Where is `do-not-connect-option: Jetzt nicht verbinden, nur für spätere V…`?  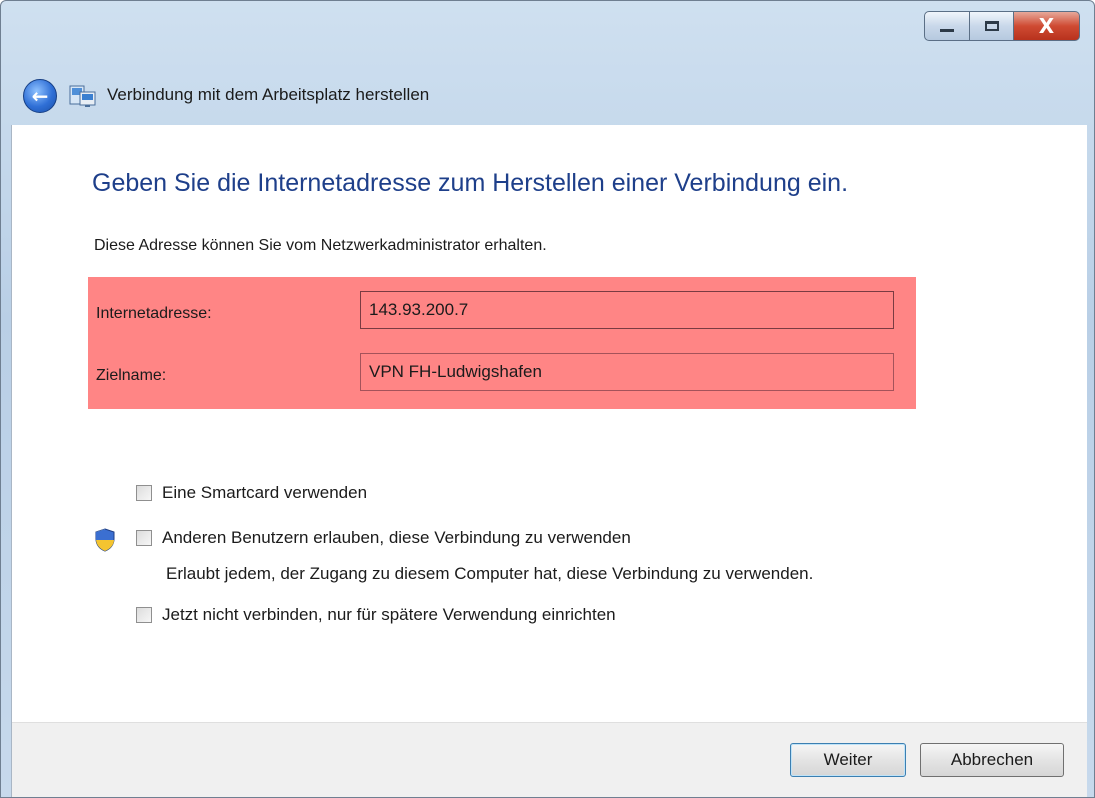 do-not-connect-option: Jetzt nicht verbinden, nur für spätere V… is located at coordinates (376, 615).